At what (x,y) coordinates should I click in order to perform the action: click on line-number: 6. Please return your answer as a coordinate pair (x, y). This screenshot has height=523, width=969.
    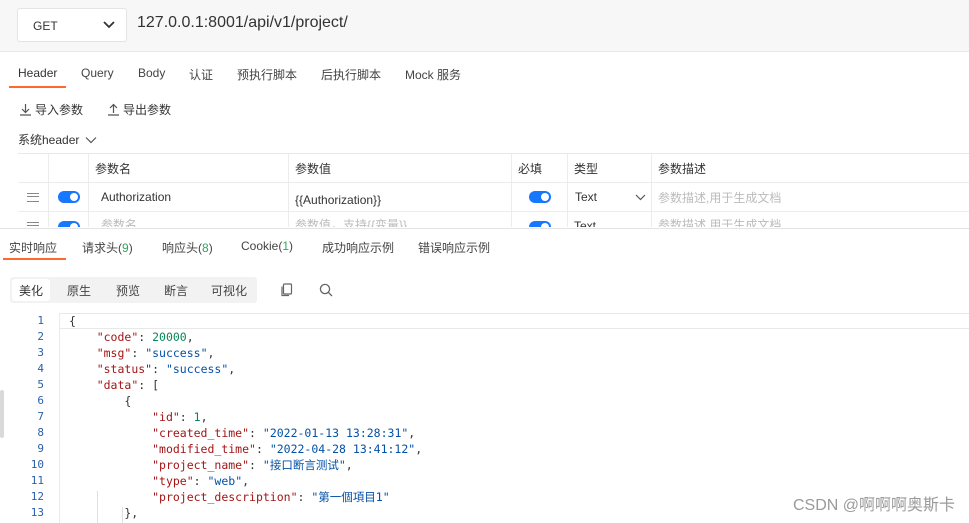
    Looking at the image, I should click on (40, 400).